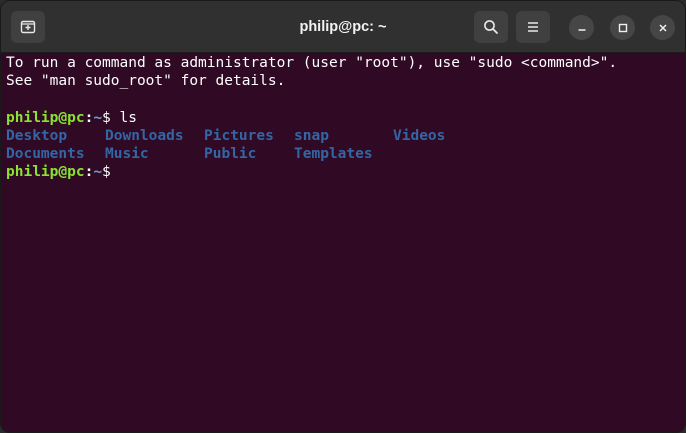 This screenshot has height=433, width=686. Describe the element at coordinates (144, 135) in the screenshot. I see `directory-entry: Downloads` at that location.